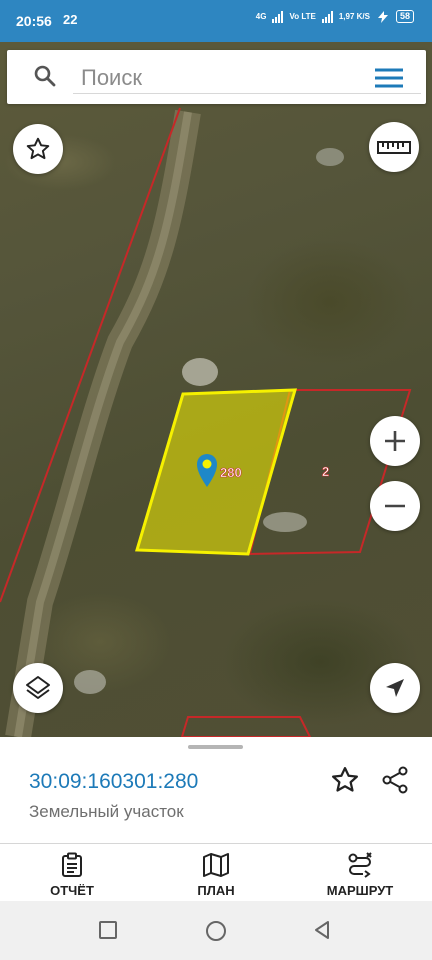 This screenshot has height=960, width=432. I want to click on nav-plan-label: ПЛАН, so click(216, 890).